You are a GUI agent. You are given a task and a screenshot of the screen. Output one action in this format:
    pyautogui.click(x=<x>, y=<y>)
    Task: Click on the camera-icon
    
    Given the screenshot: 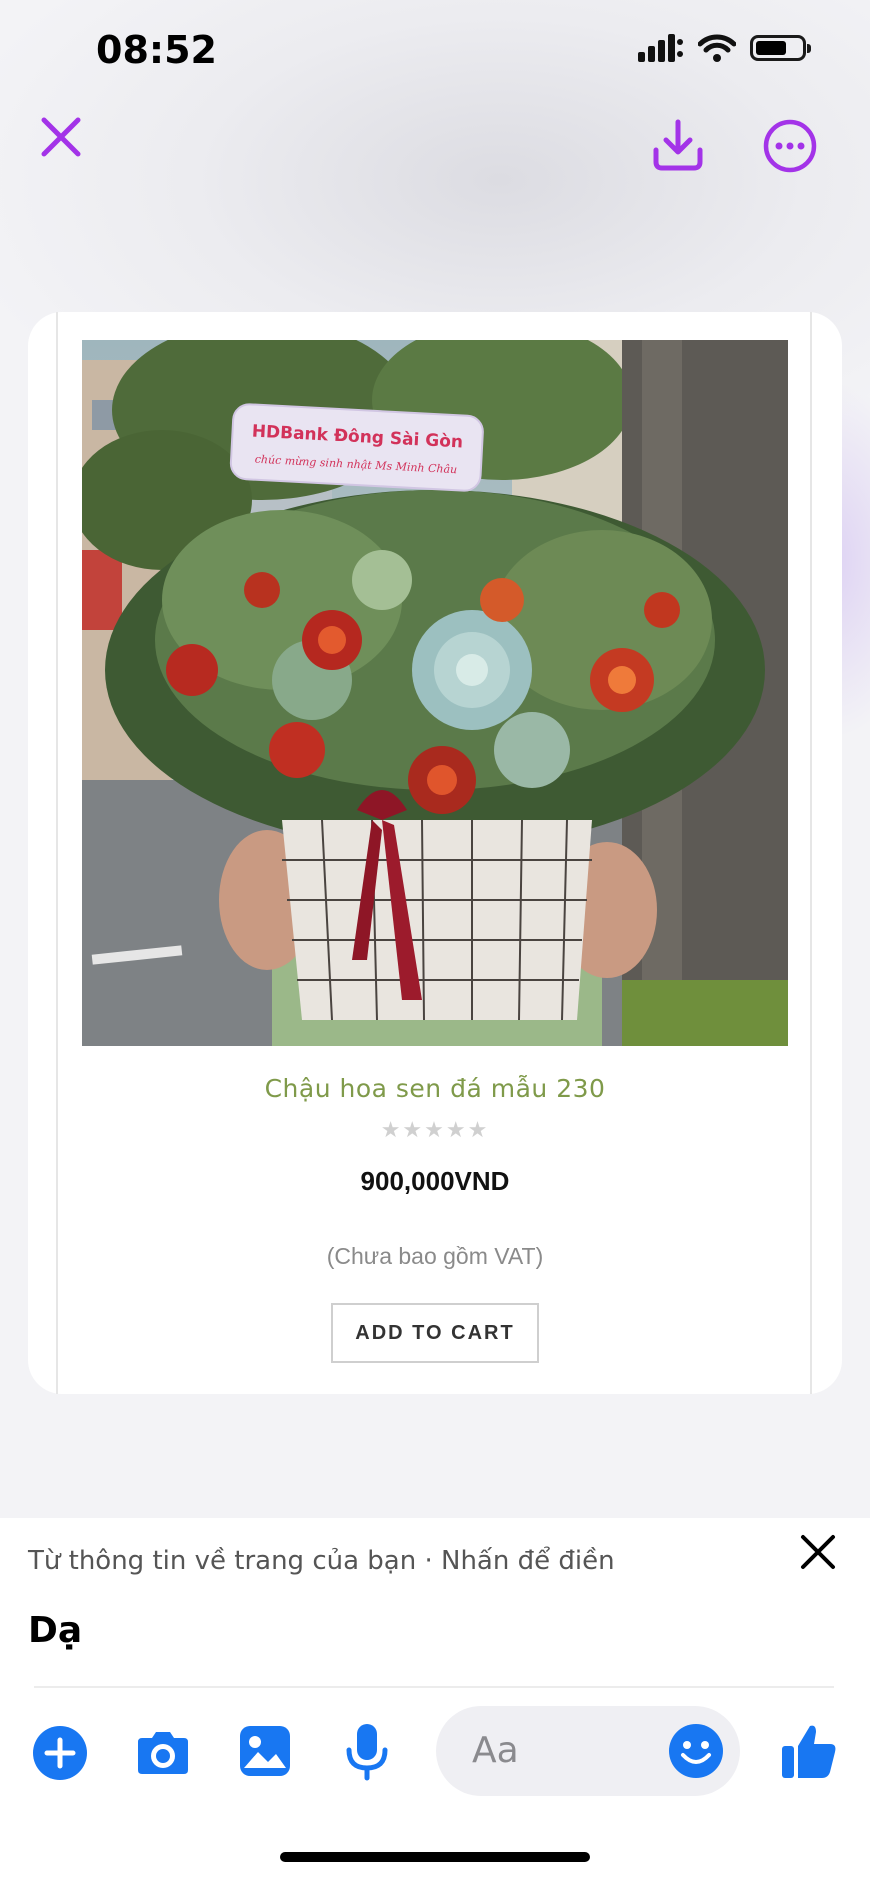 What is the action you would take?
    pyautogui.click(x=163, y=1753)
    